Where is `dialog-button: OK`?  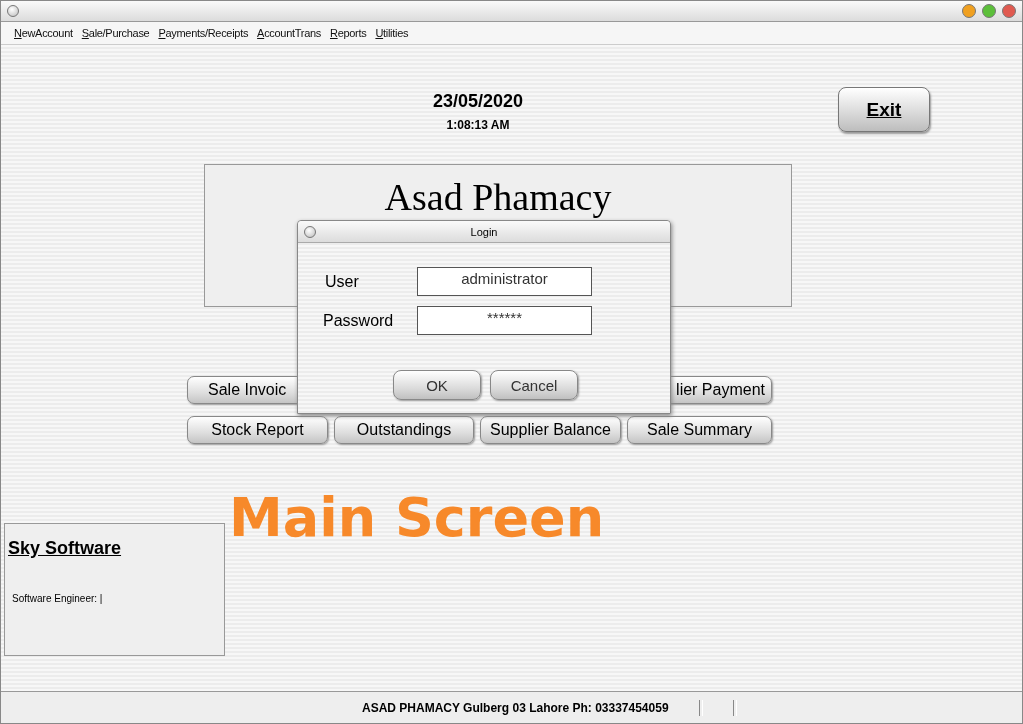
dialog-button: OK is located at coordinates (437, 385).